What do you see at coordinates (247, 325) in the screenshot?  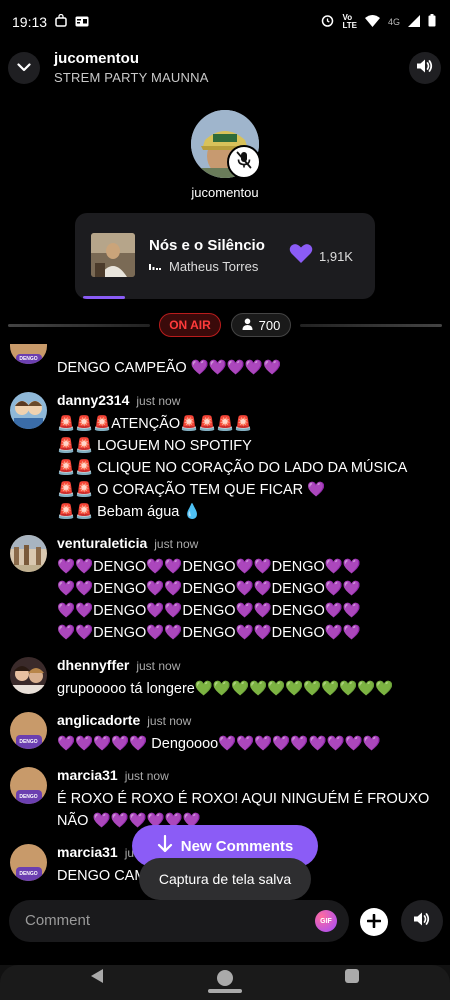 I see `person-icon` at bounding box center [247, 325].